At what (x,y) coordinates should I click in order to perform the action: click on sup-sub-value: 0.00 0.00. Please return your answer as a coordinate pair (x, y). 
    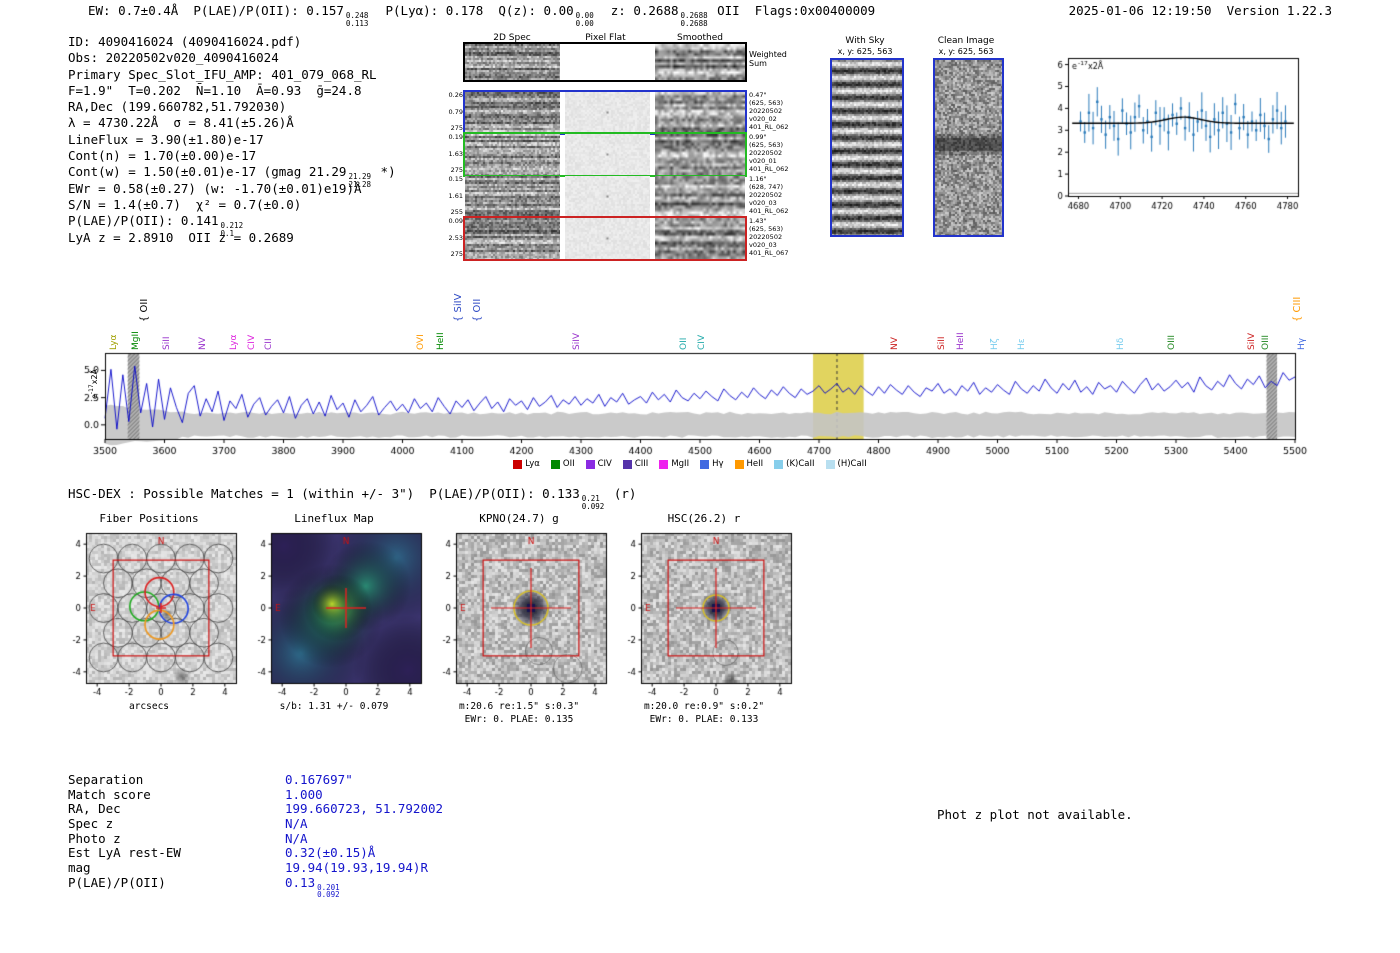
    Looking at the image, I should click on (585, 19).